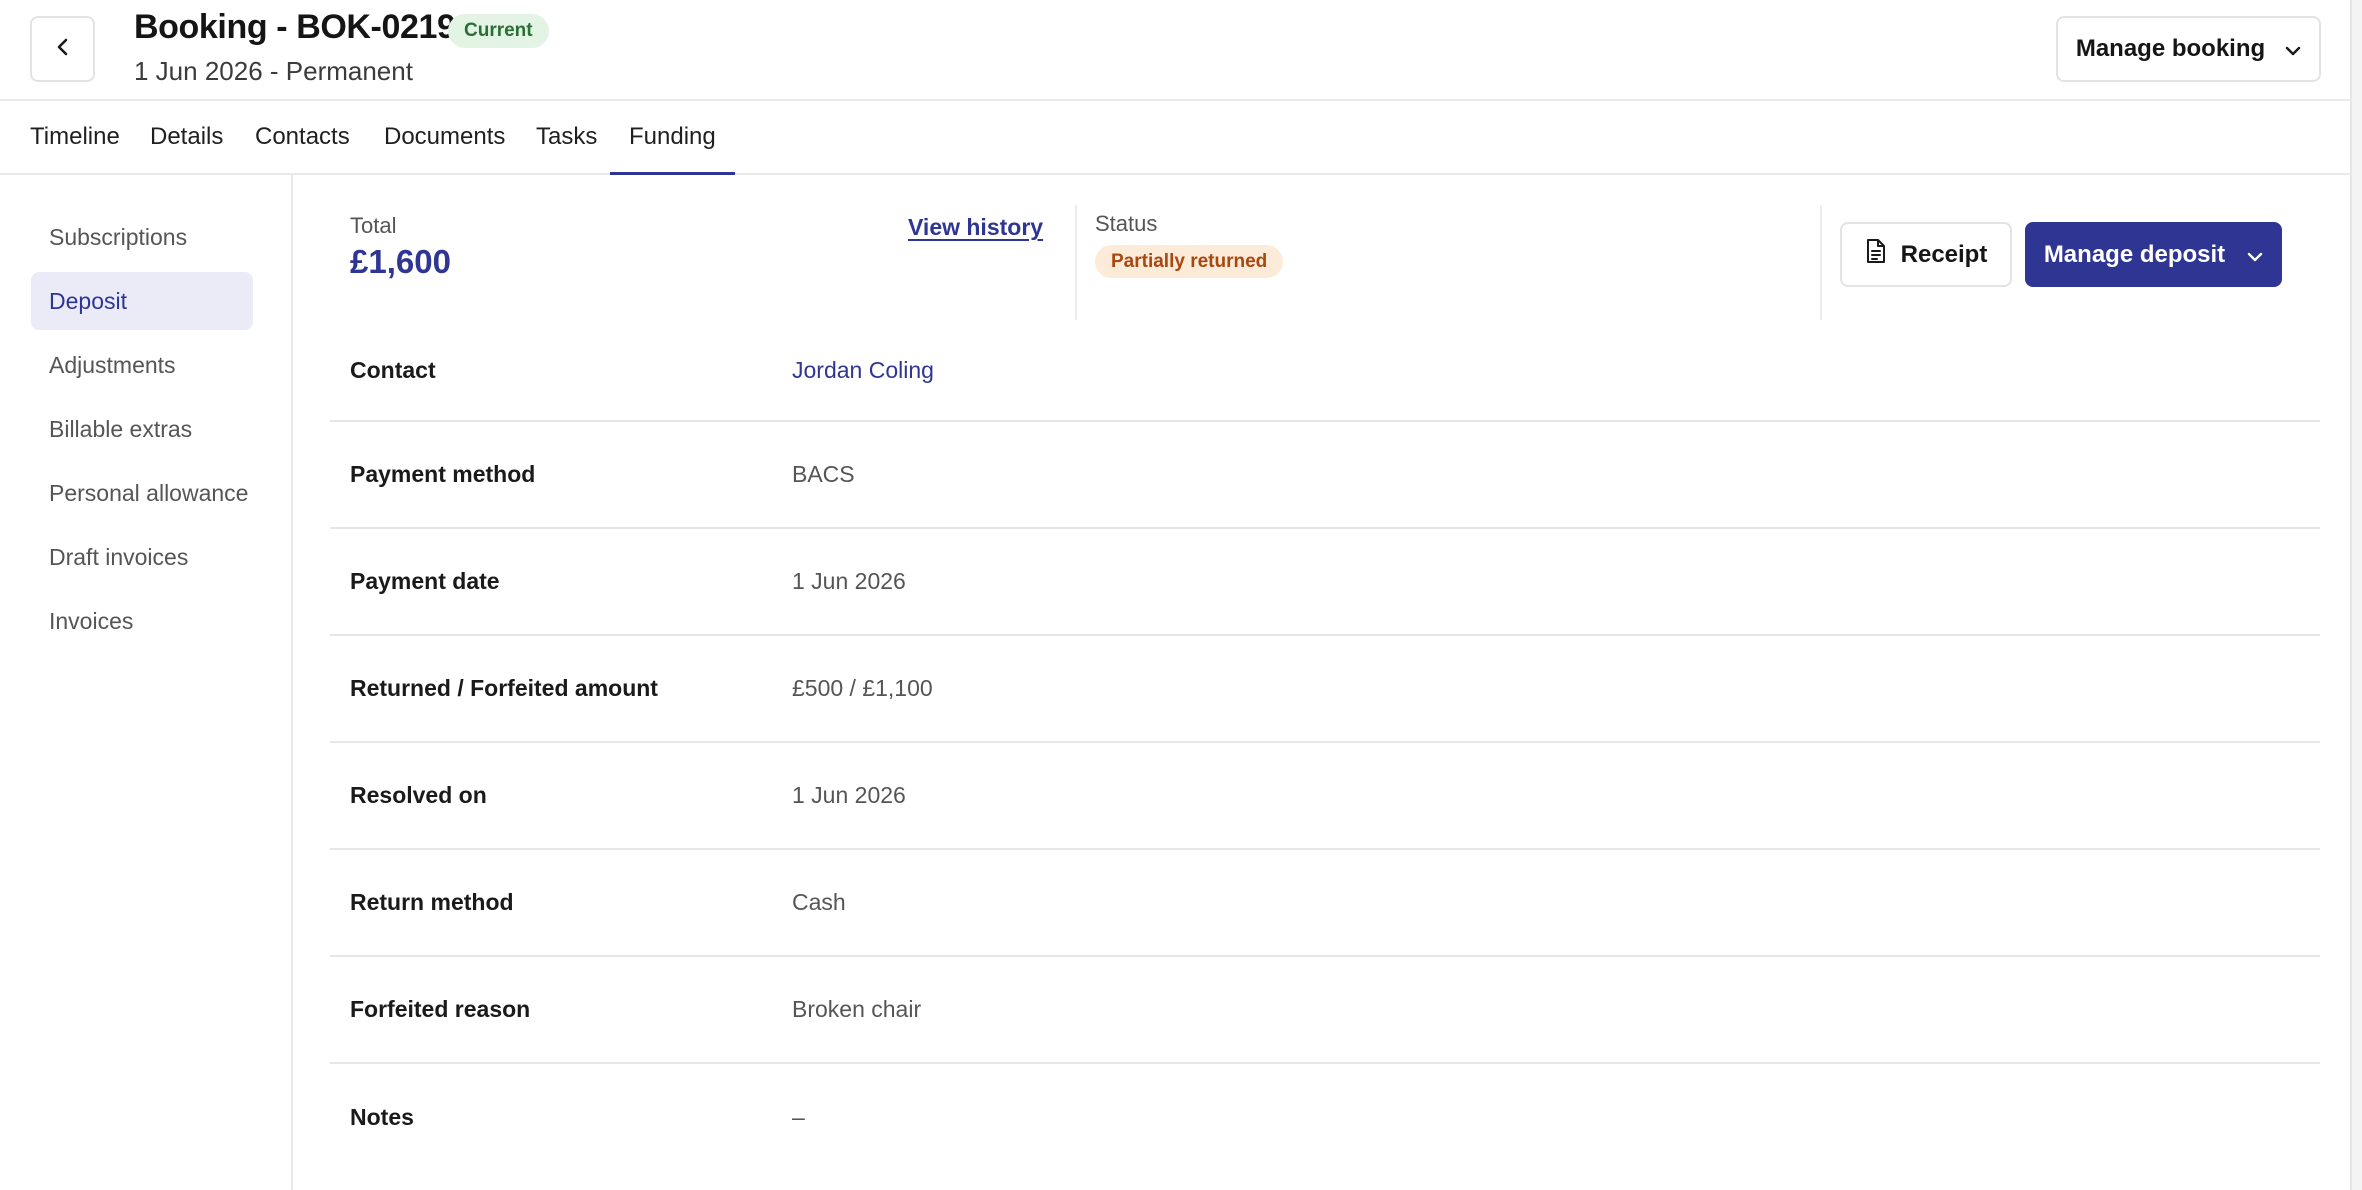 Image resolution: width=2362 pixels, height=1190 pixels. What do you see at coordinates (1325, 582) in the screenshot?
I see `detail-row-payment-date: Payment date 1 Jun 2026` at bounding box center [1325, 582].